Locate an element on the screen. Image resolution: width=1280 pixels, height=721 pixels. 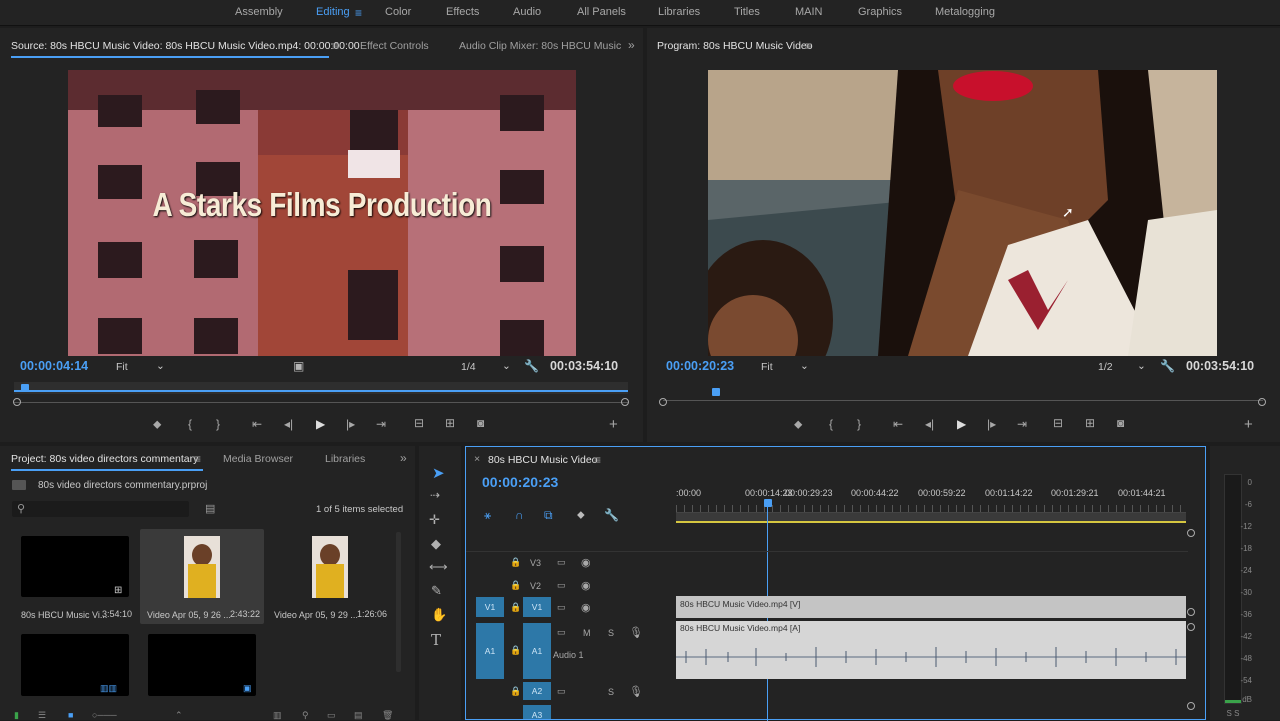
time-ruler is located at coordinates (931, 509).